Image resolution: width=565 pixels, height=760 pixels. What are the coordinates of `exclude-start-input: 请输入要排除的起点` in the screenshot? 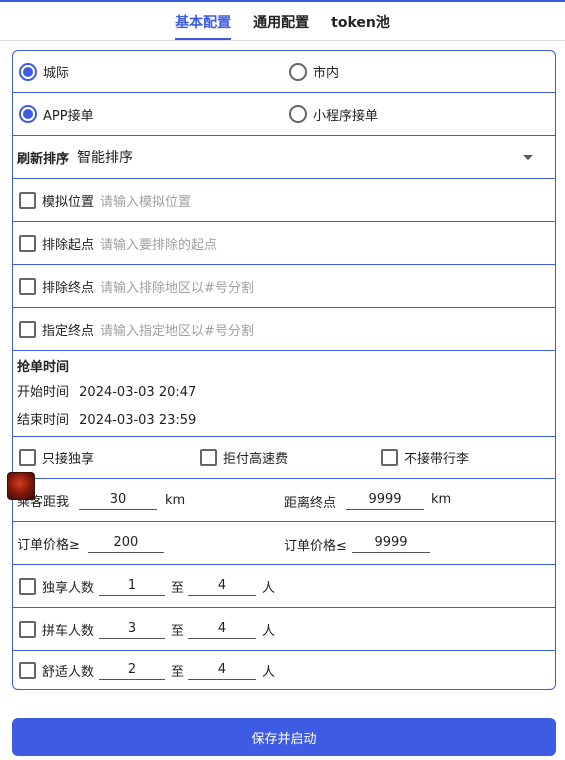 It's located at (158, 243).